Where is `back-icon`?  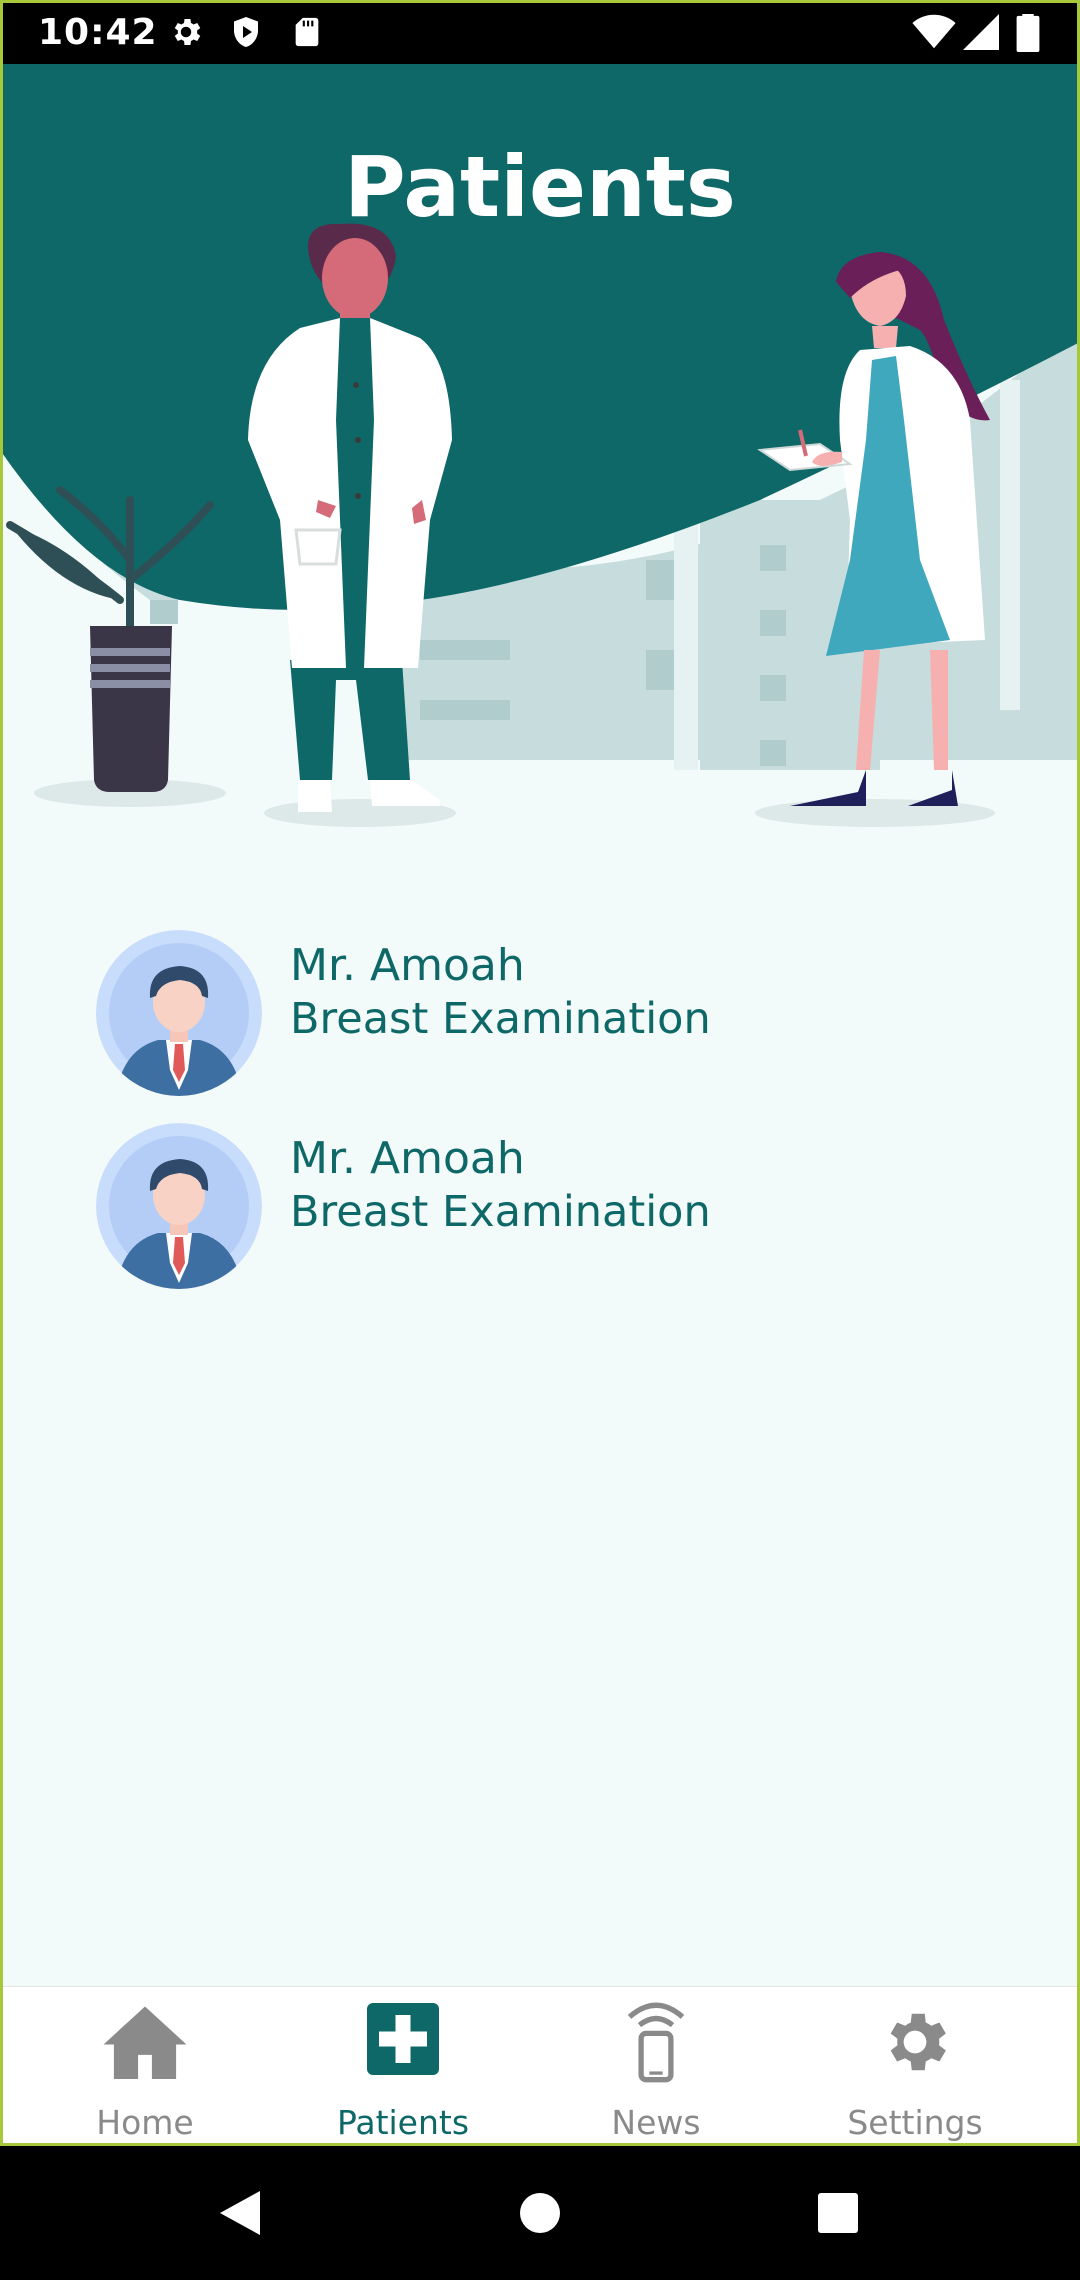 back-icon is located at coordinates (240, 2213).